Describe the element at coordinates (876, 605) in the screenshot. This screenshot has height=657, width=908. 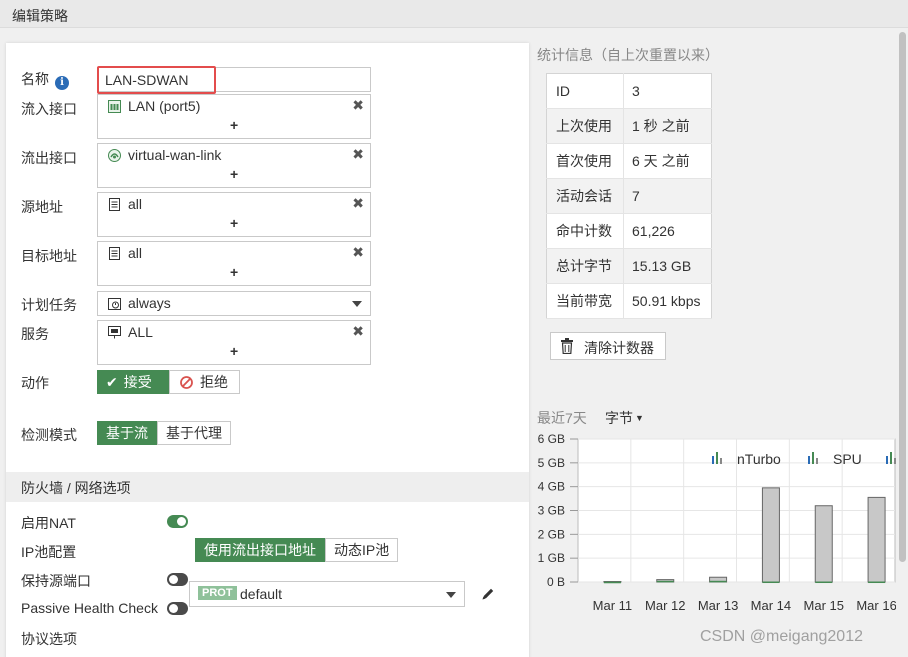
I see `x-tick-label: Mar 16` at that location.